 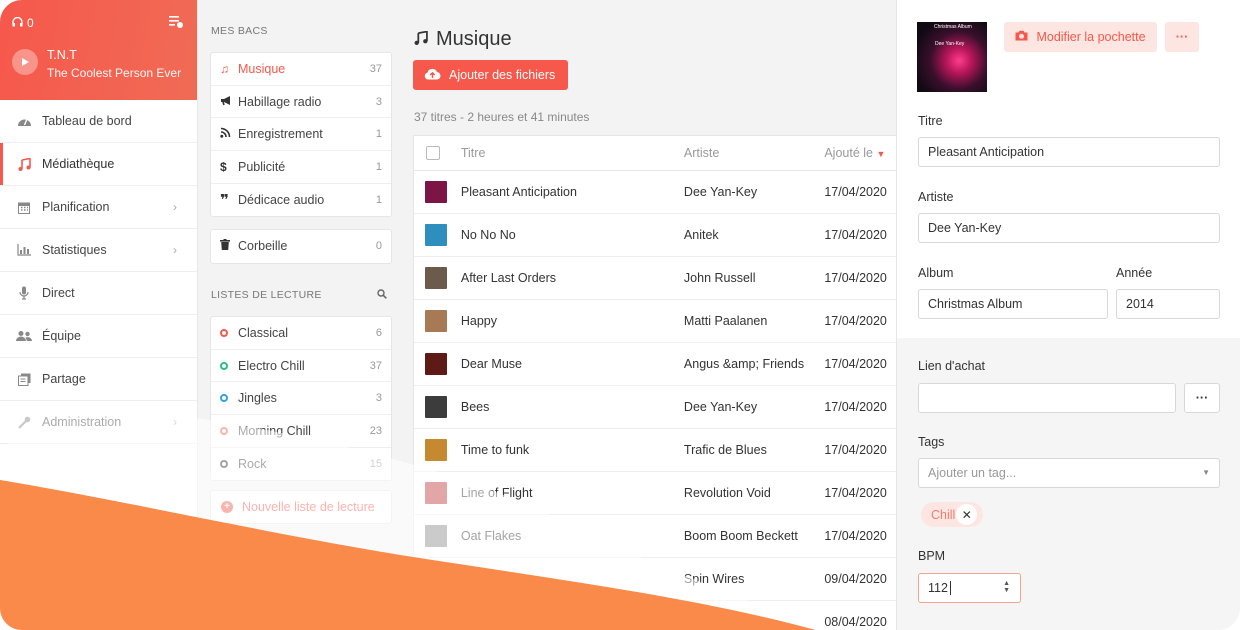 I want to click on track-artist: John Russell, so click(x=719, y=278).